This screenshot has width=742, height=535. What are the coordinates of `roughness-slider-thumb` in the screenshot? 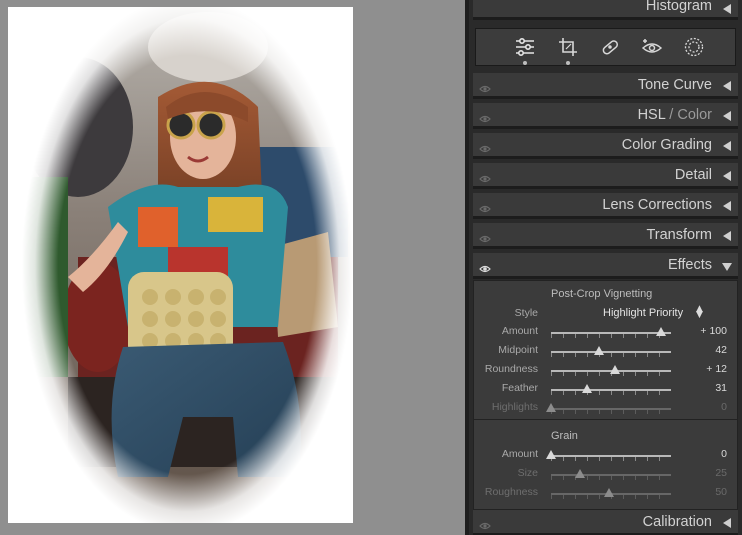 It's located at (608, 492).